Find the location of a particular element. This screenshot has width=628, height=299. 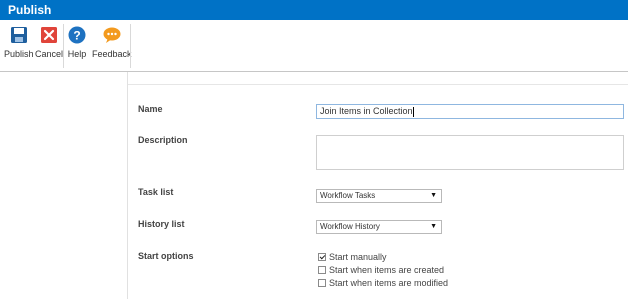

feedback-speech-icon is located at coordinates (112, 35).